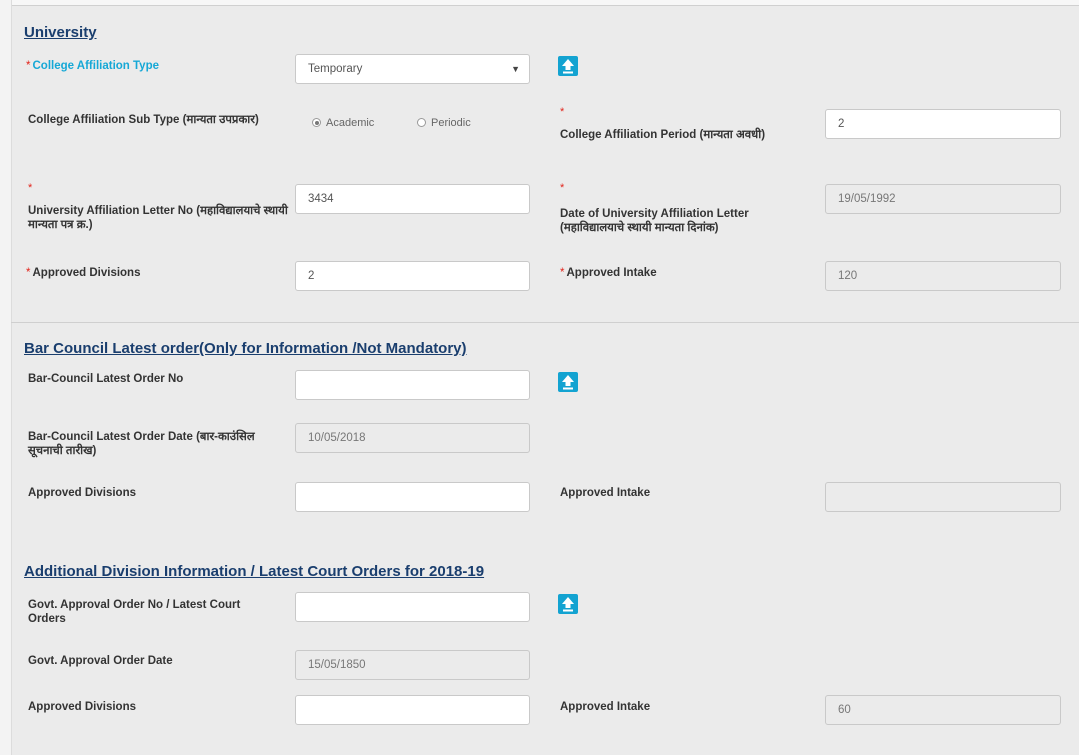 The width and height of the screenshot is (1079, 755). What do you see at coordinates (82, 493) in the screenshot?
I see `bar-council-divisions-label: Approved Divisions` at bounding box center [82, 493].